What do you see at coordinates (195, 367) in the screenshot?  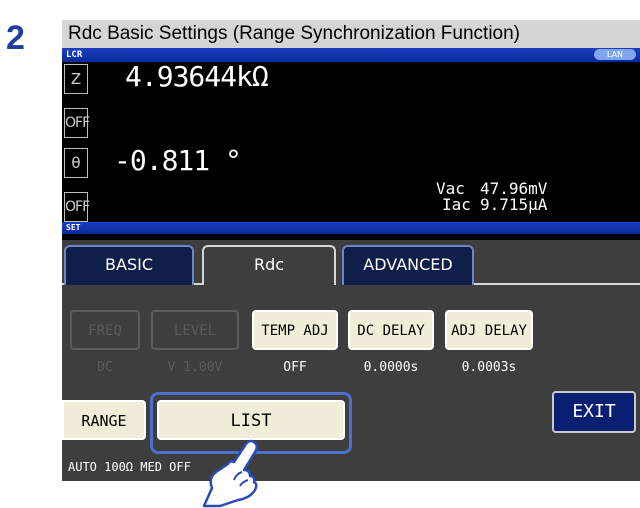 I see `level-value: V 1.00V` at bounding box center [195, 367].